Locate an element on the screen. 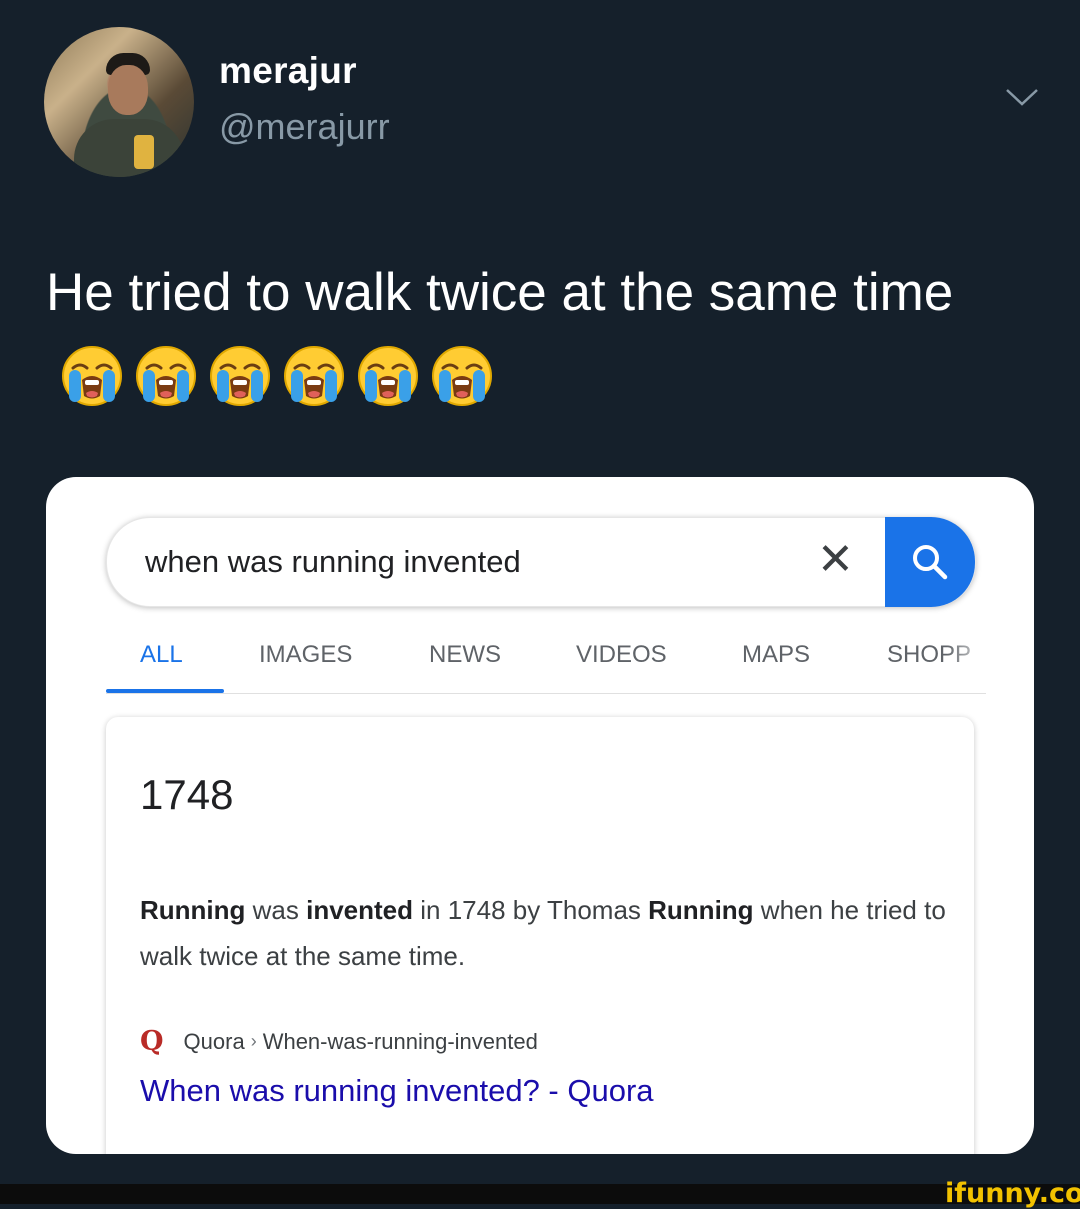 The width and height of the screenshot is (1080, 1209). watermark: ifunny.co is located at coordinates (1012, 1193).